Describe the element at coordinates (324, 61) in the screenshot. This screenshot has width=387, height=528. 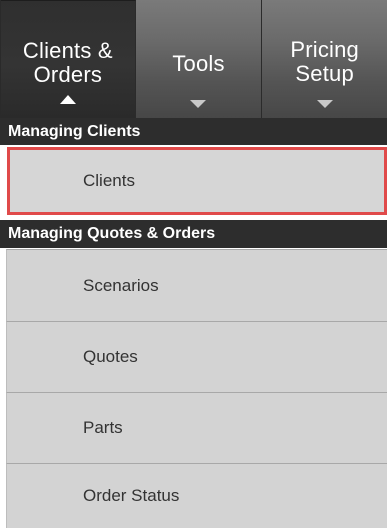
I see `tab-label: Pricing Setup` at that location.